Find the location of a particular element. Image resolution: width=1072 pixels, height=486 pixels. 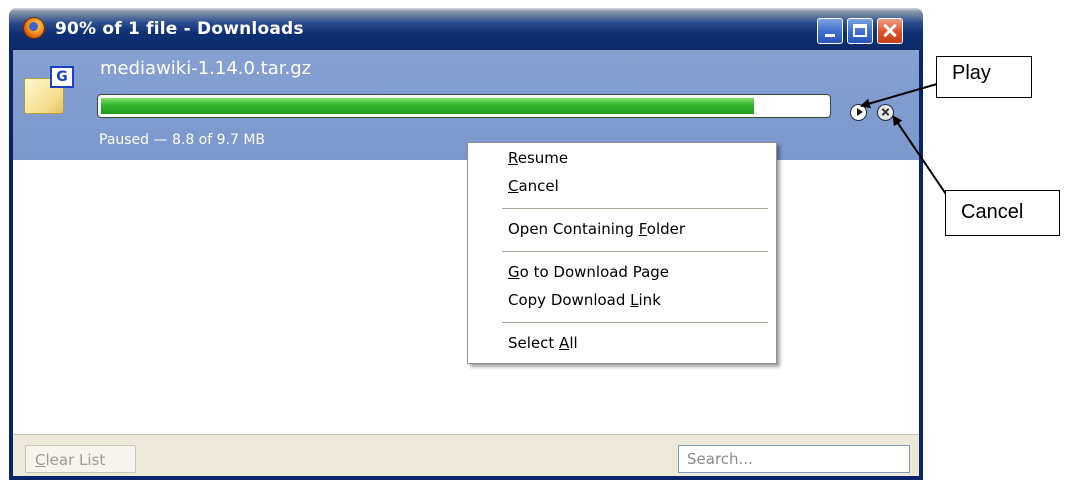

play-callout-arrow is located at coordinates (899, 96).